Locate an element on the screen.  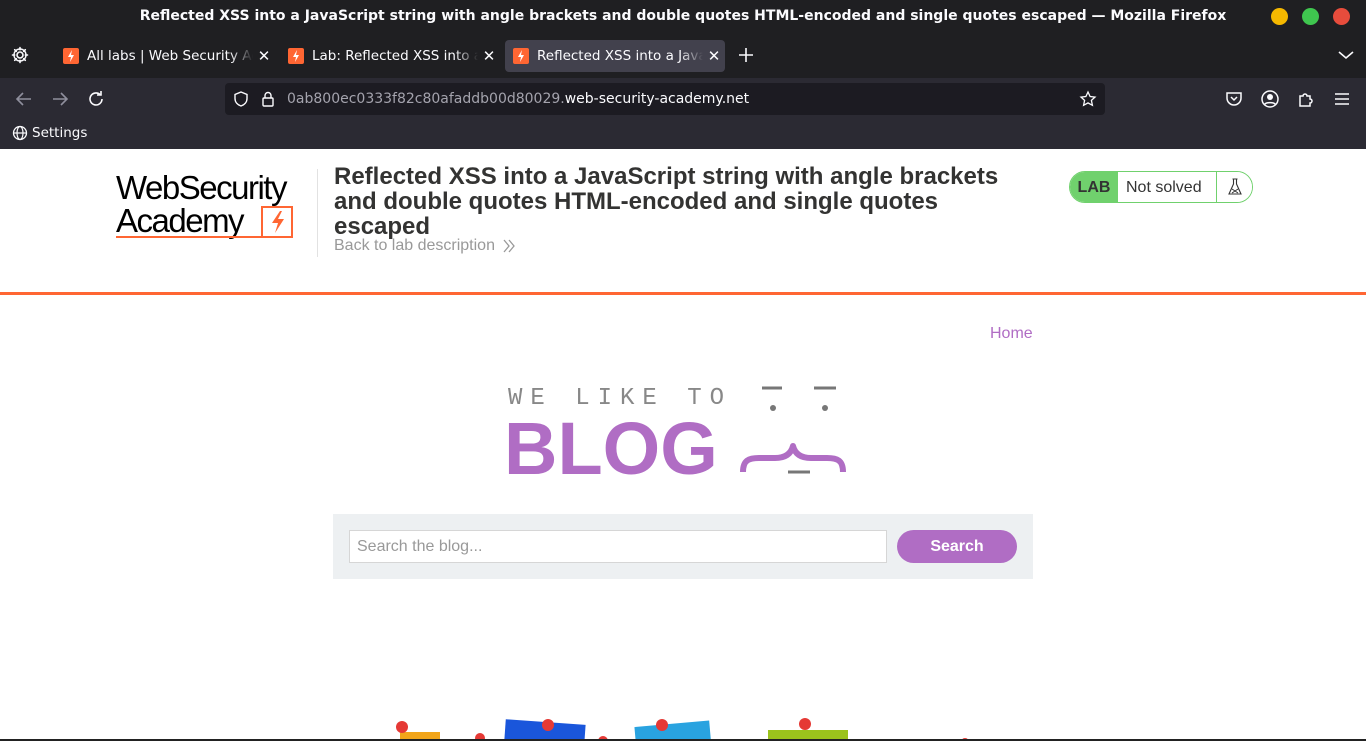
logo-line1: WebSecurity is located at coordinates (202, 187).